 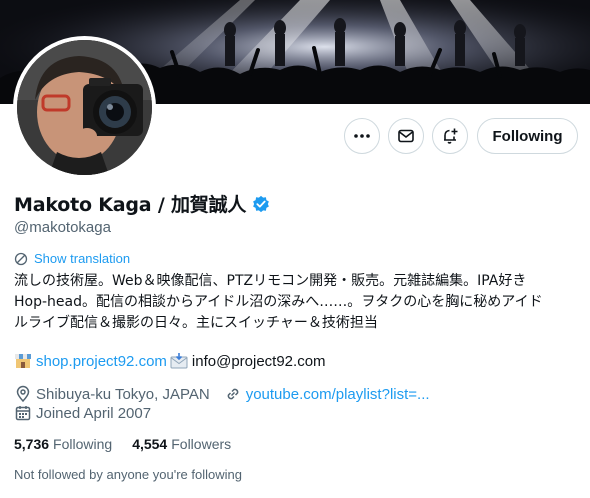 I want to click on more-icon, so click(x=362, y=136).